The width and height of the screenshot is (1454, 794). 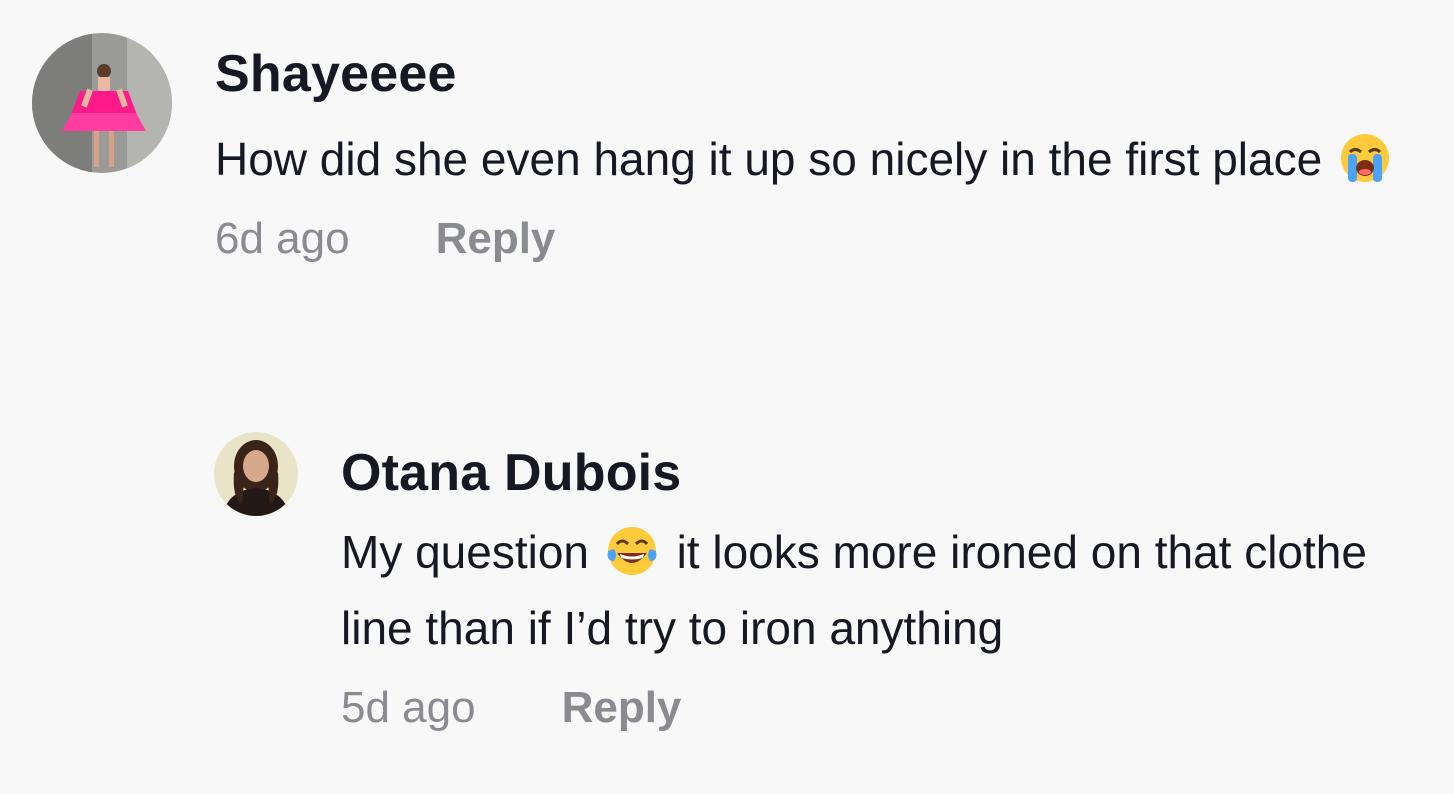 What do you see at coordinates (891, 473) in the screenshot?
I see `comment-username: Otana Dubois` at bounding box center [891, 473].